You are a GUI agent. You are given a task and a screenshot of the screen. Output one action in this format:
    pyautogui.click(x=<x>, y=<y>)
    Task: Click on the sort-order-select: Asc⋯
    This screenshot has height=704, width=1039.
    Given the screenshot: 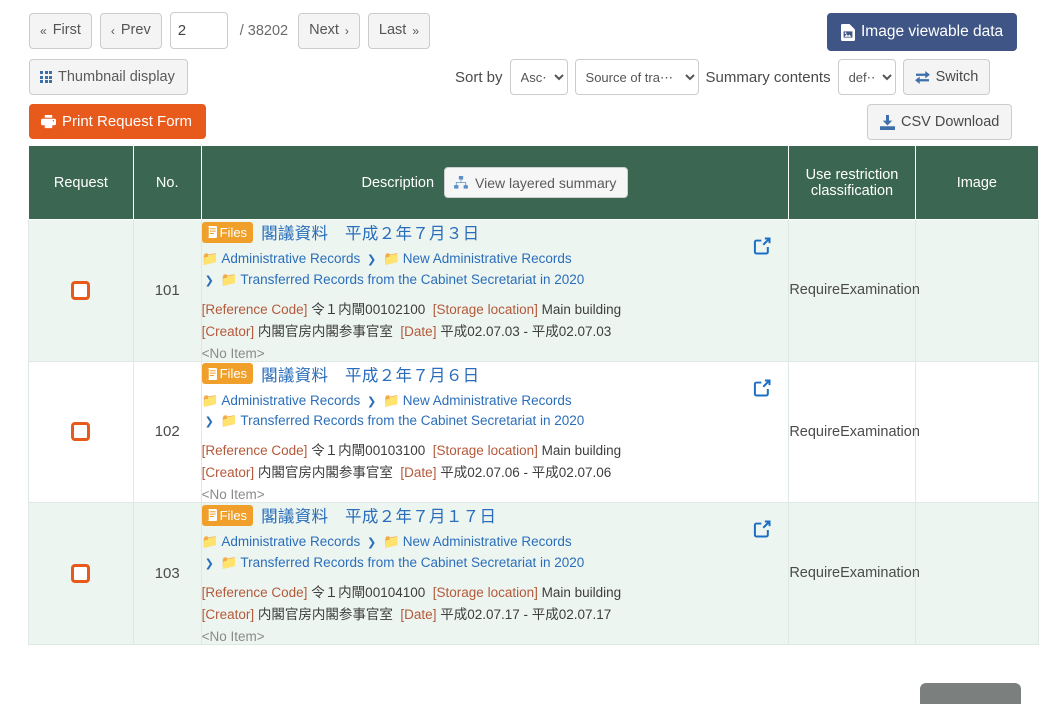 What is the action you would take?
    pyautogui.click(x=538, y=77)
    